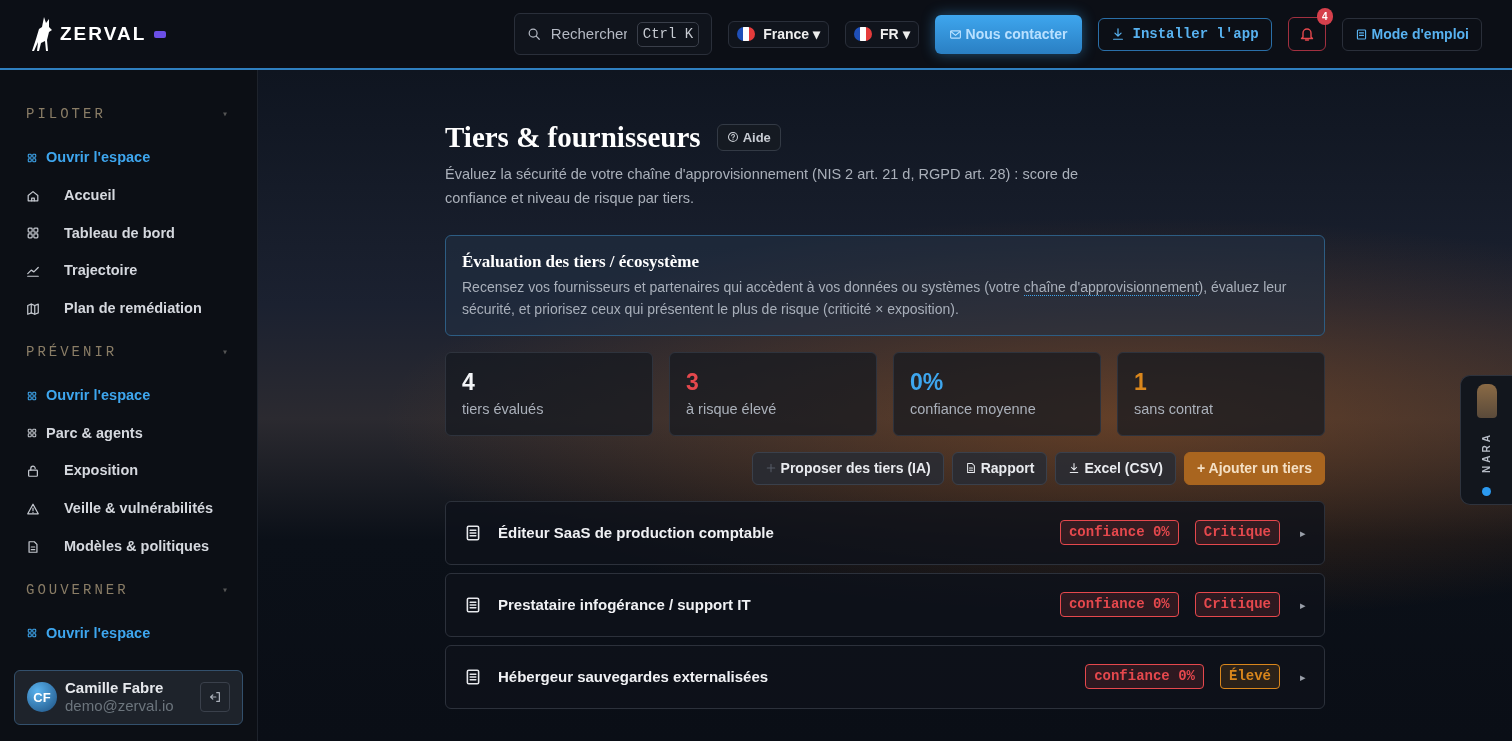  Describe the element at coordinates (1141, 382) in the screenshot. I see `stat-value: 1` at that location.